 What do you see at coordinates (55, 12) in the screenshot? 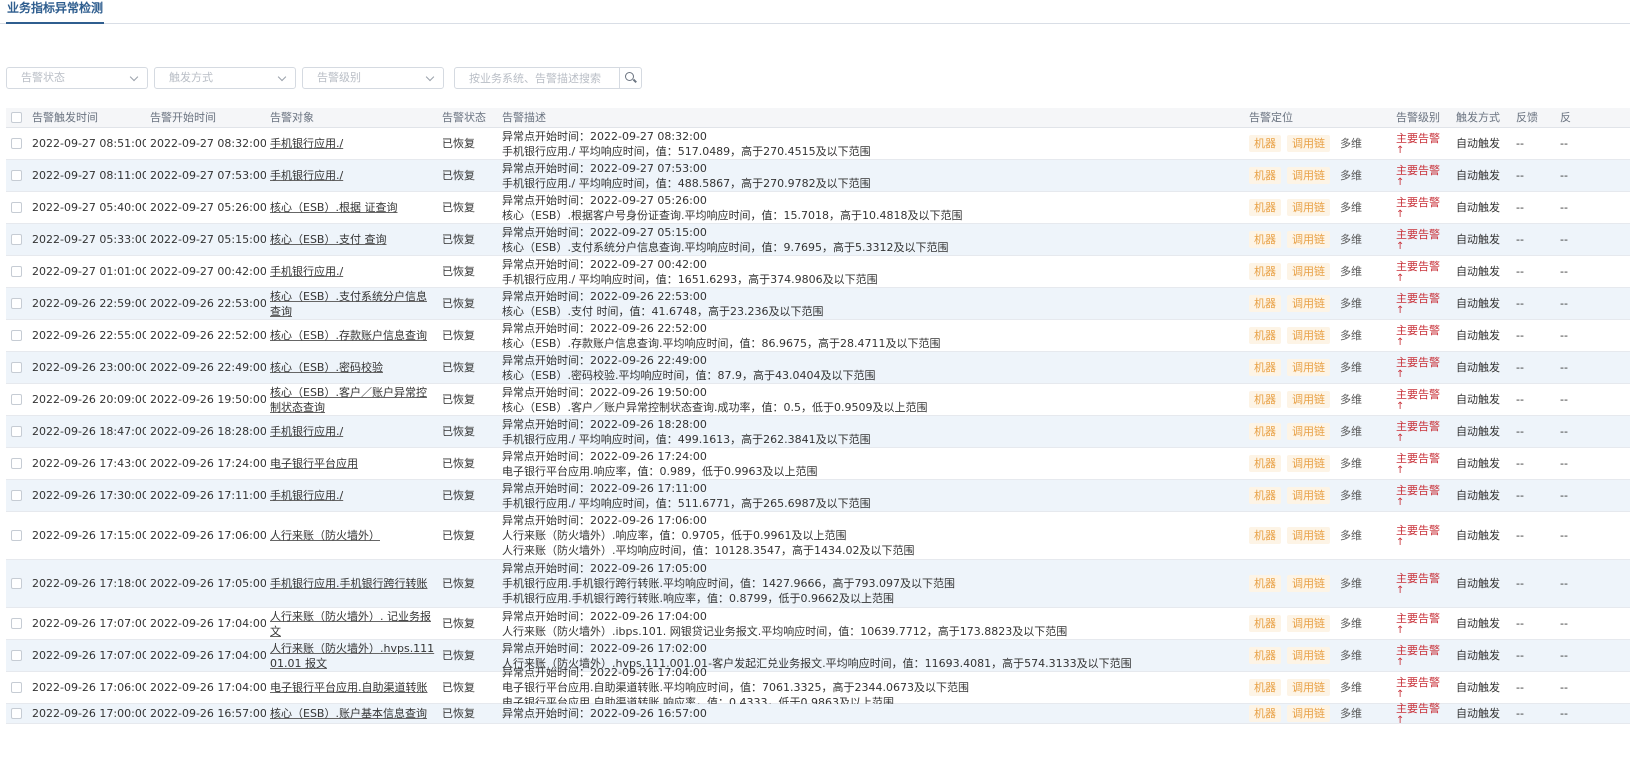
I see `tab-anomaly-detection: 业务指标异常检测` at bounding box center [55, 12].